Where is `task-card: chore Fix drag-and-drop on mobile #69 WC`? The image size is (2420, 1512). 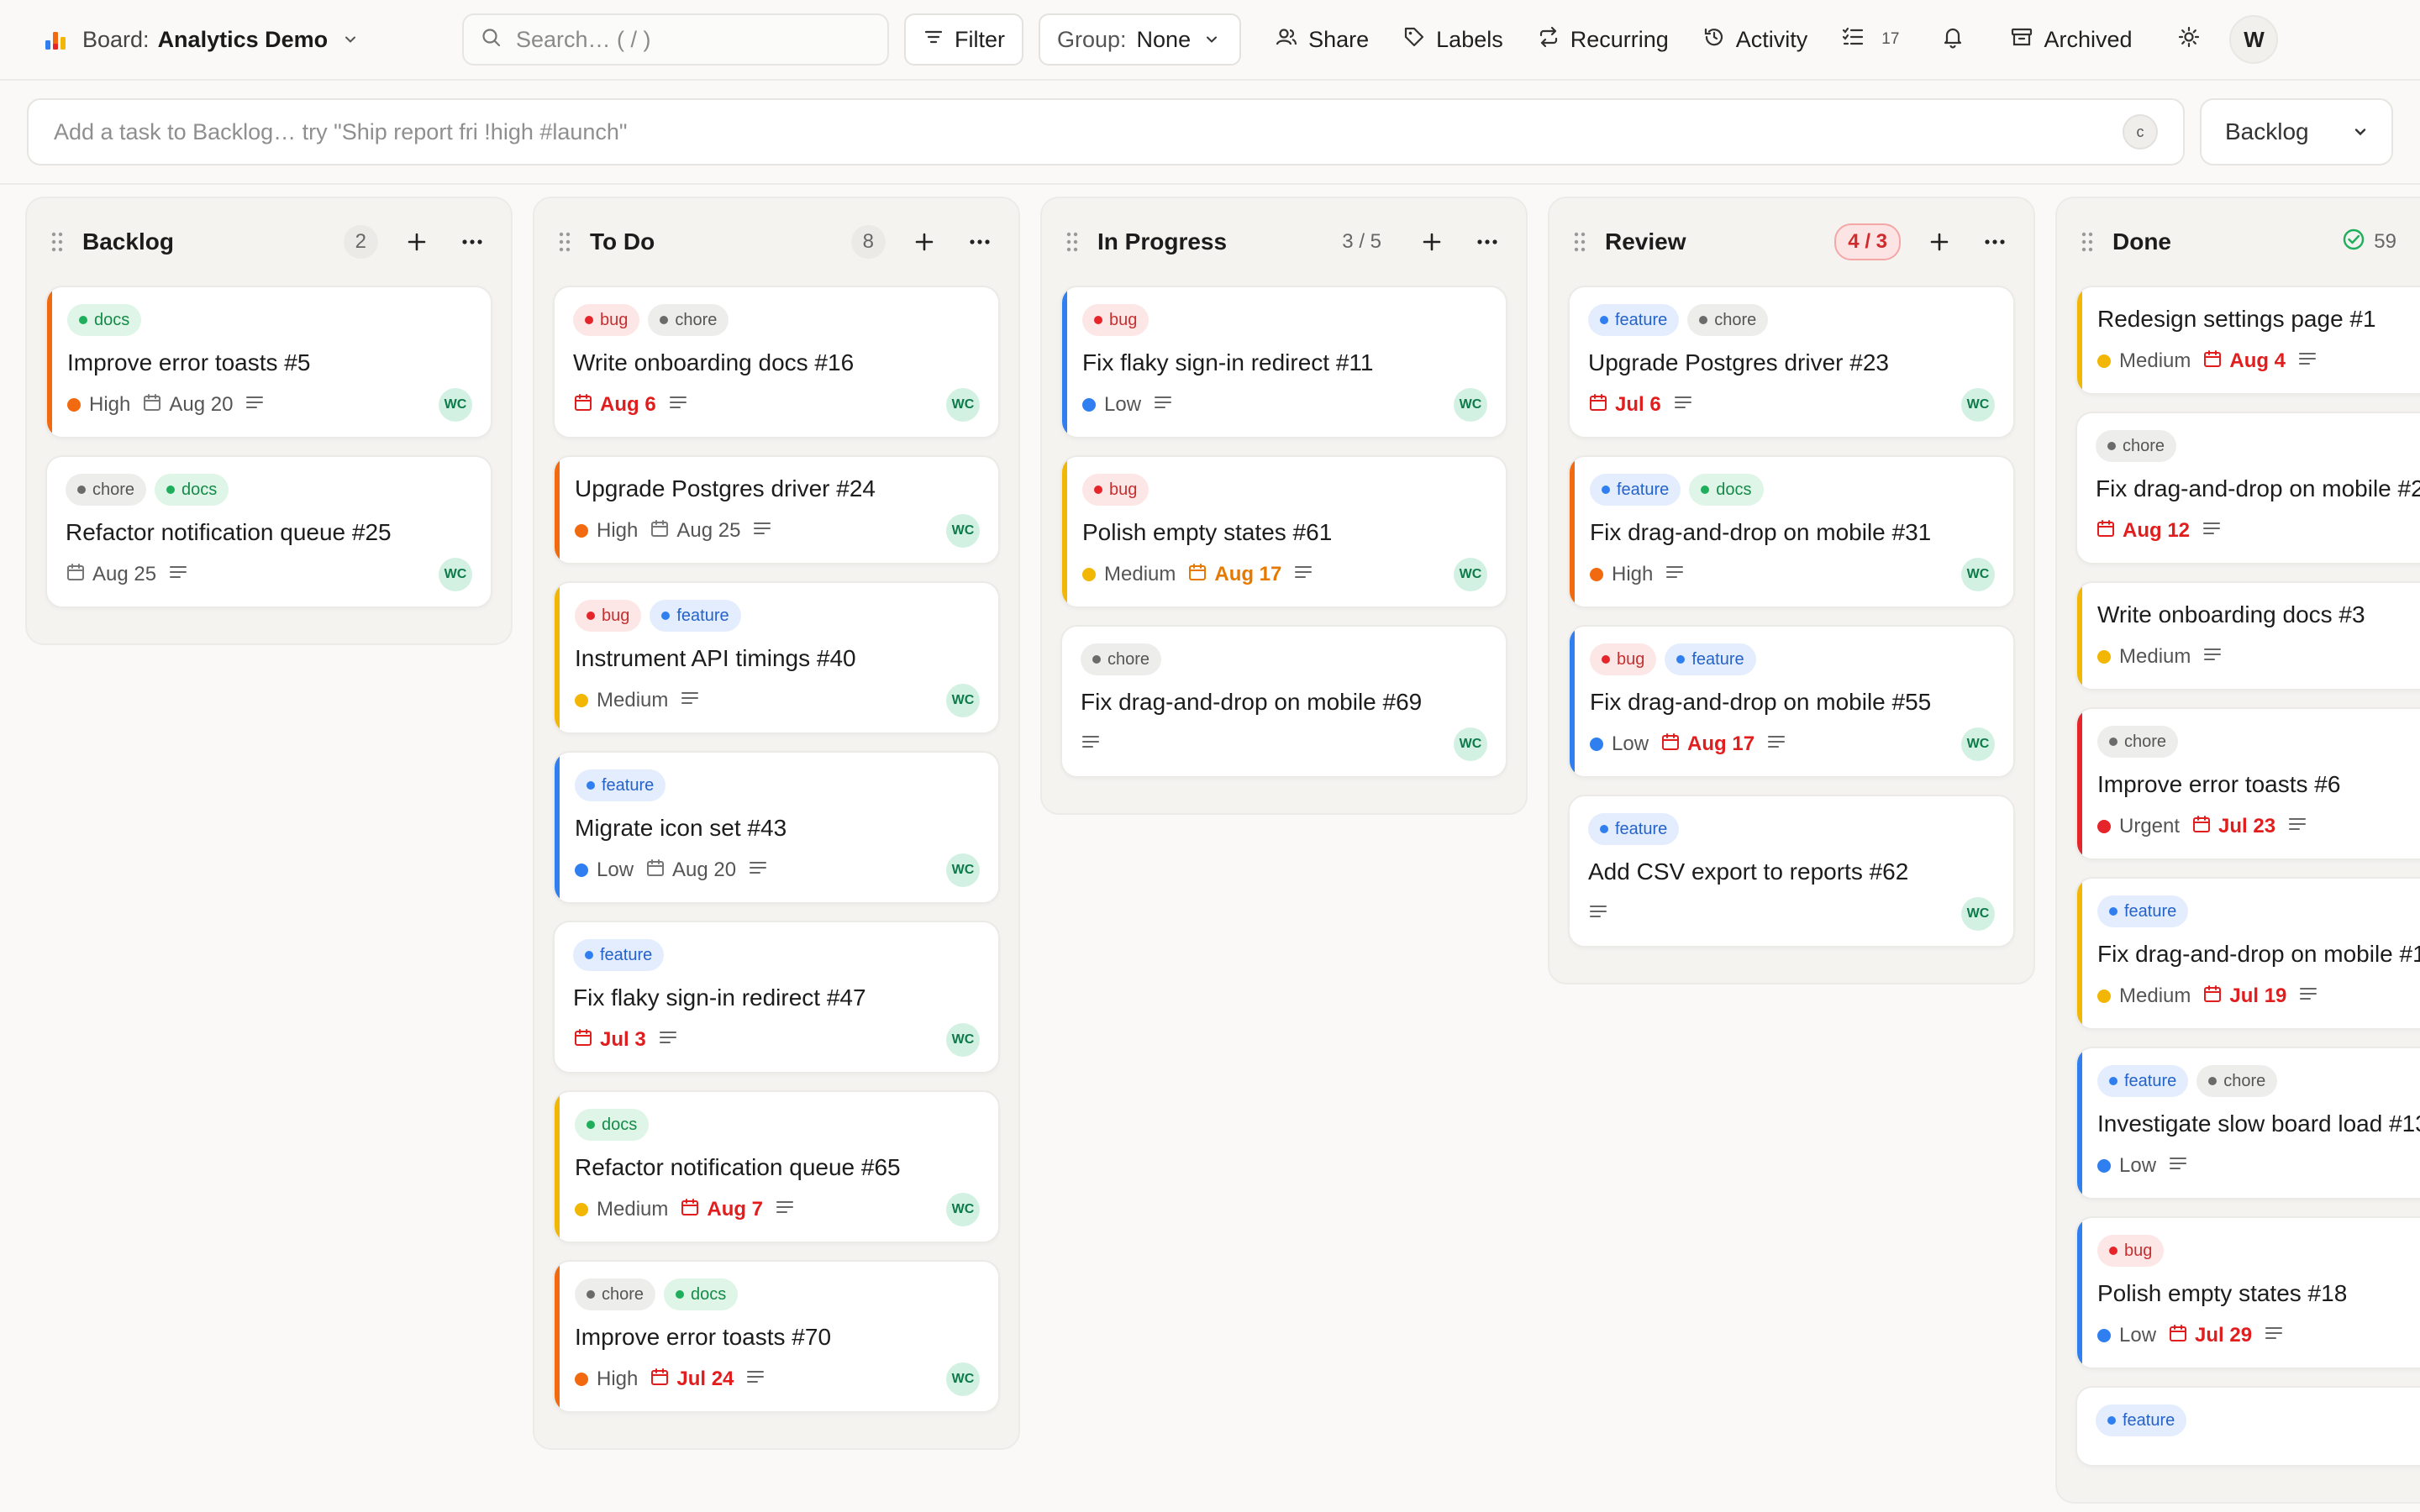
task-card: chore Fix drag-and-drop on mobile #69 WC is located at coordinates (1284, 701).